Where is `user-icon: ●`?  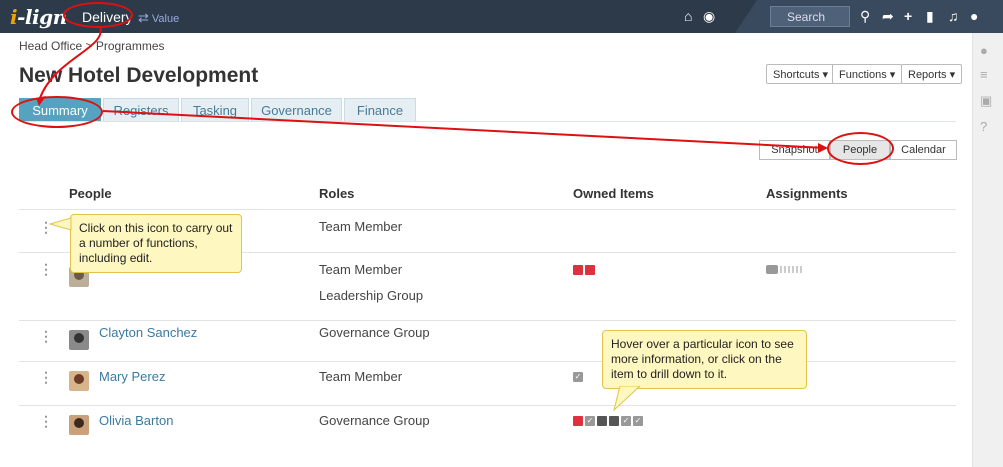 user-icon: ● is located at coordinates (974, 16).